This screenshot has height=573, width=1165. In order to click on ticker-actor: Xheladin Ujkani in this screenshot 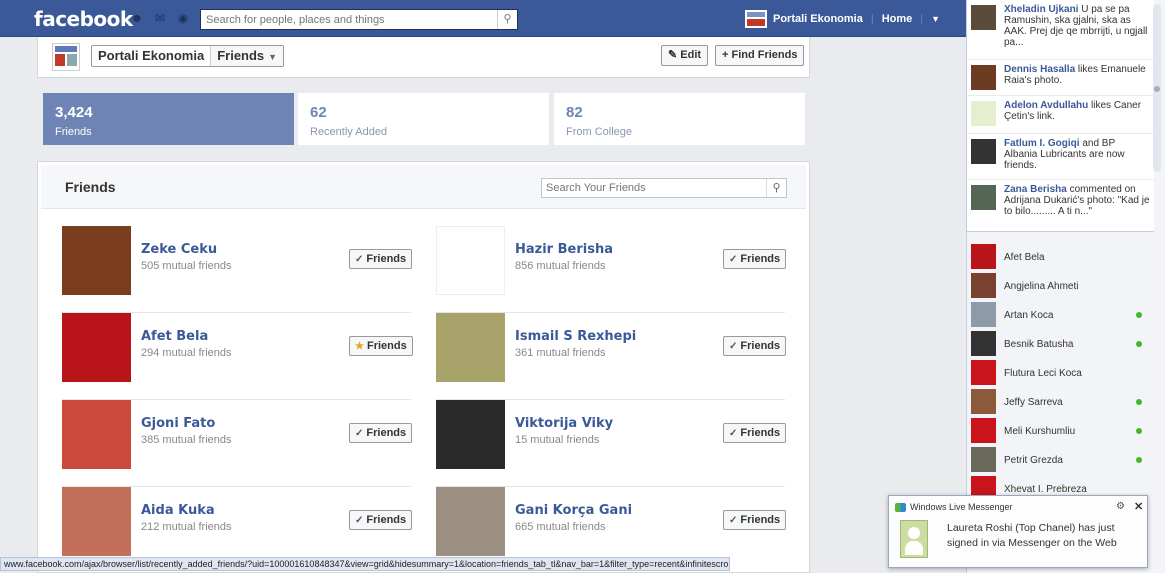, I will do `click(1041, 9)`.